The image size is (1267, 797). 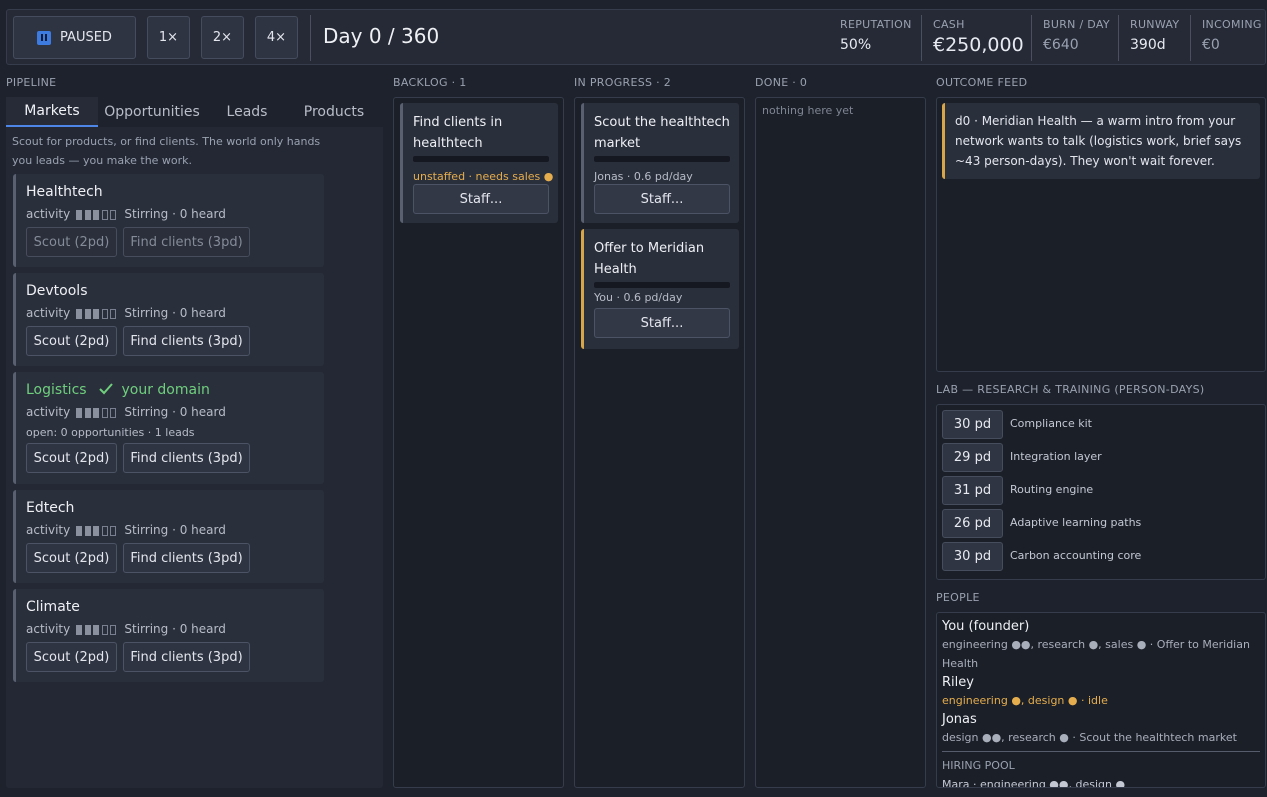 What do you see at coordinates (1052, 489) in the screenshot?
I see `lab-item-name: Routing engine` at bounding box center [1052, 489].